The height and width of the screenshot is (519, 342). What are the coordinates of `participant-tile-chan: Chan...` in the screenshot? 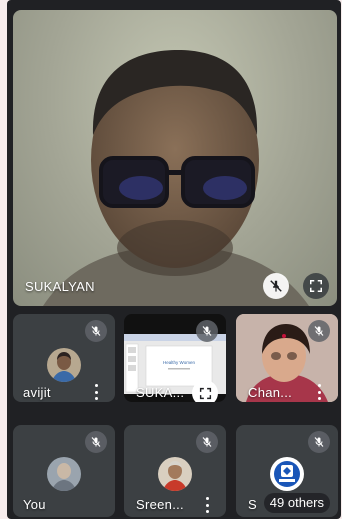 It's located at (287, 358).